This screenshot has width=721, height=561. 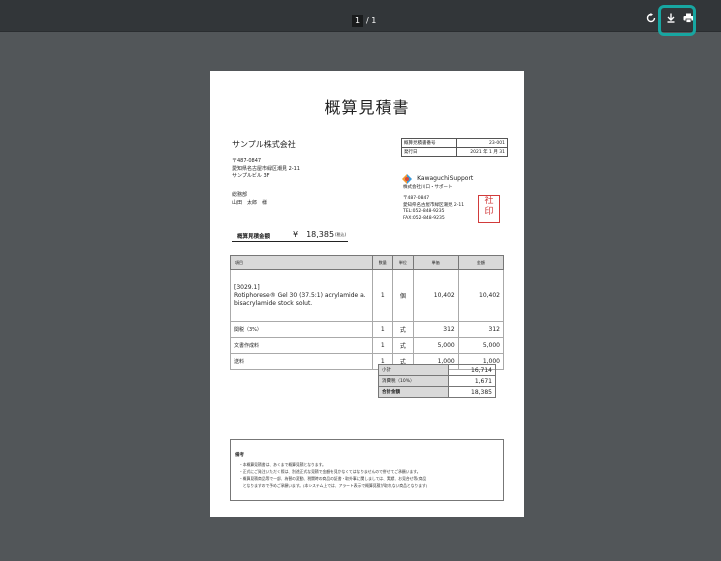 I want to click on item-unit: 個, so click(x=403, y=295).